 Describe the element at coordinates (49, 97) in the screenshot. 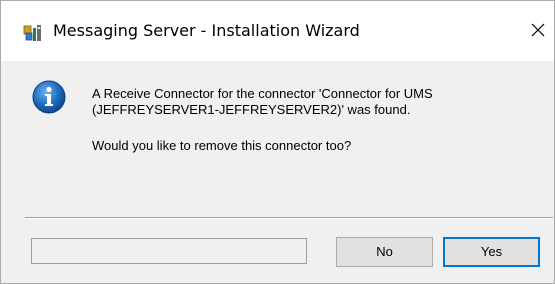

I see `info-icon` at that location.